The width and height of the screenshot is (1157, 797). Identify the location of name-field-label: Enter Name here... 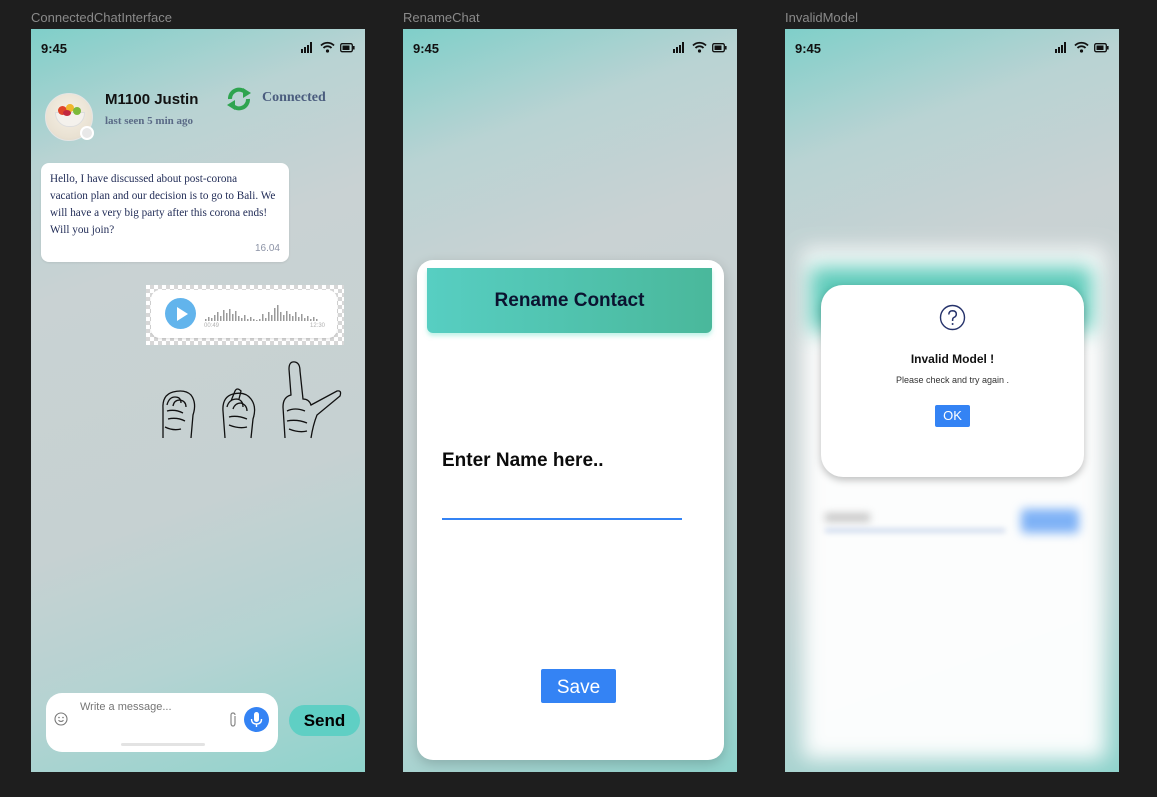
(523, 460).